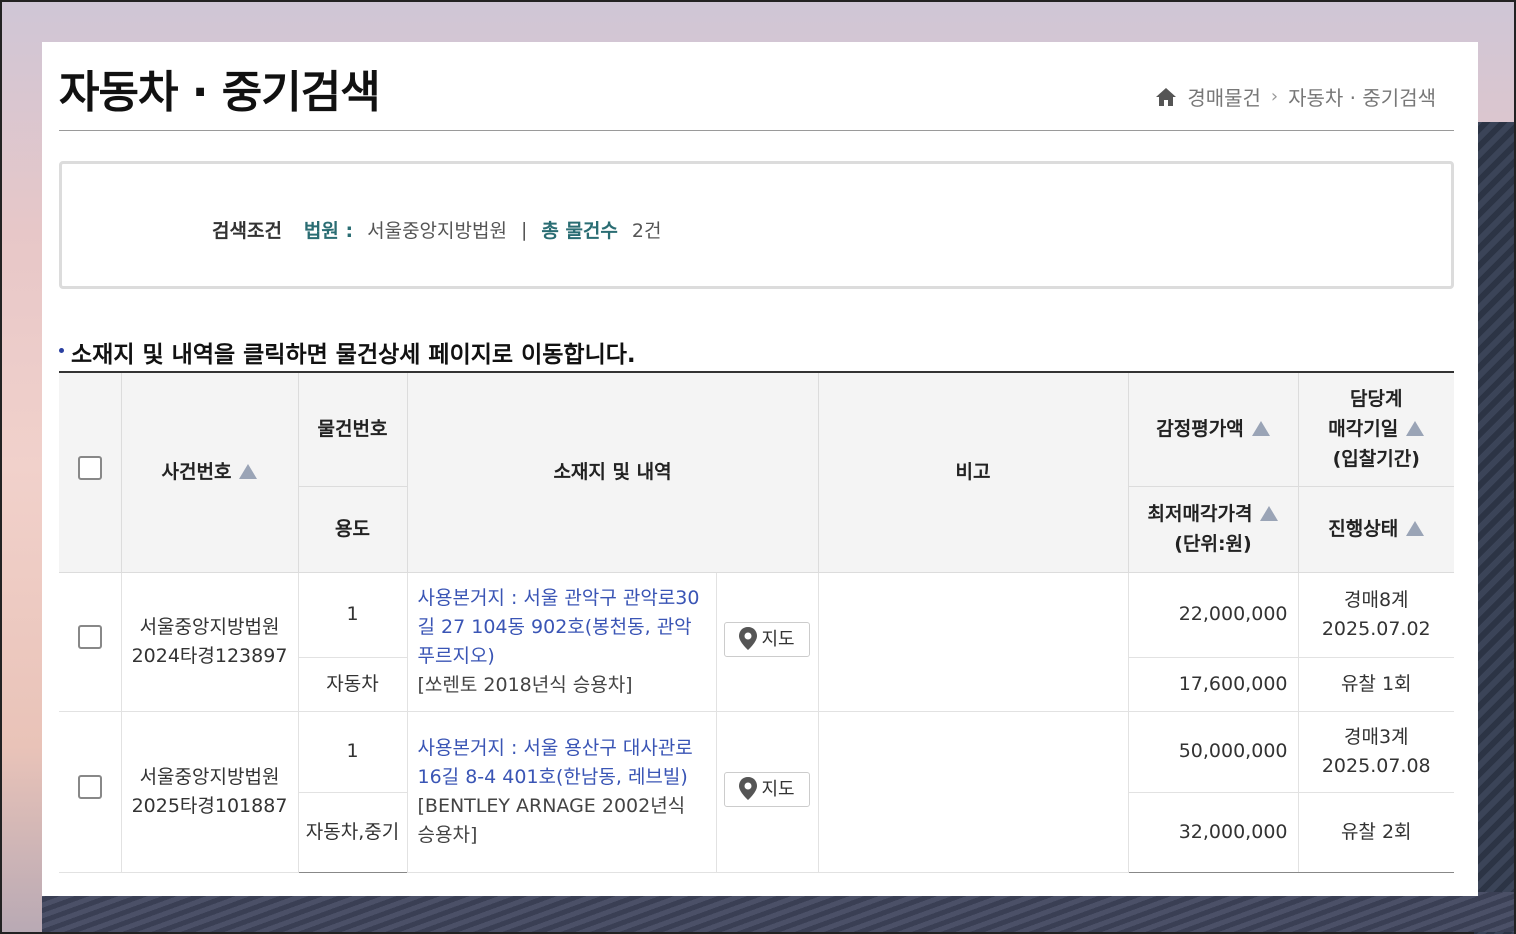 The image size is (1516, 934). Describe the element at coordinates (353, 684) in the screenshot. I see `usage-cell: 자동차` at that location.